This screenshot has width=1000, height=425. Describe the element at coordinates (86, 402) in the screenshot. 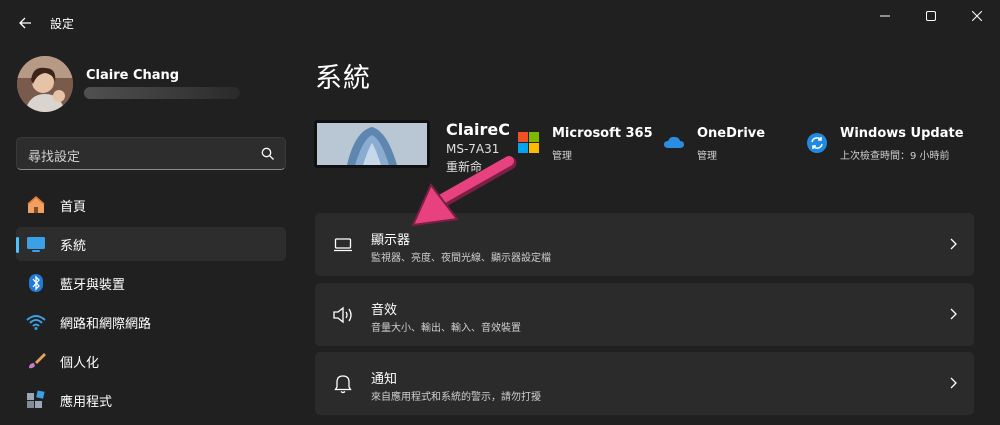

I see `sidebar-item-label: 應用程式` at that location.